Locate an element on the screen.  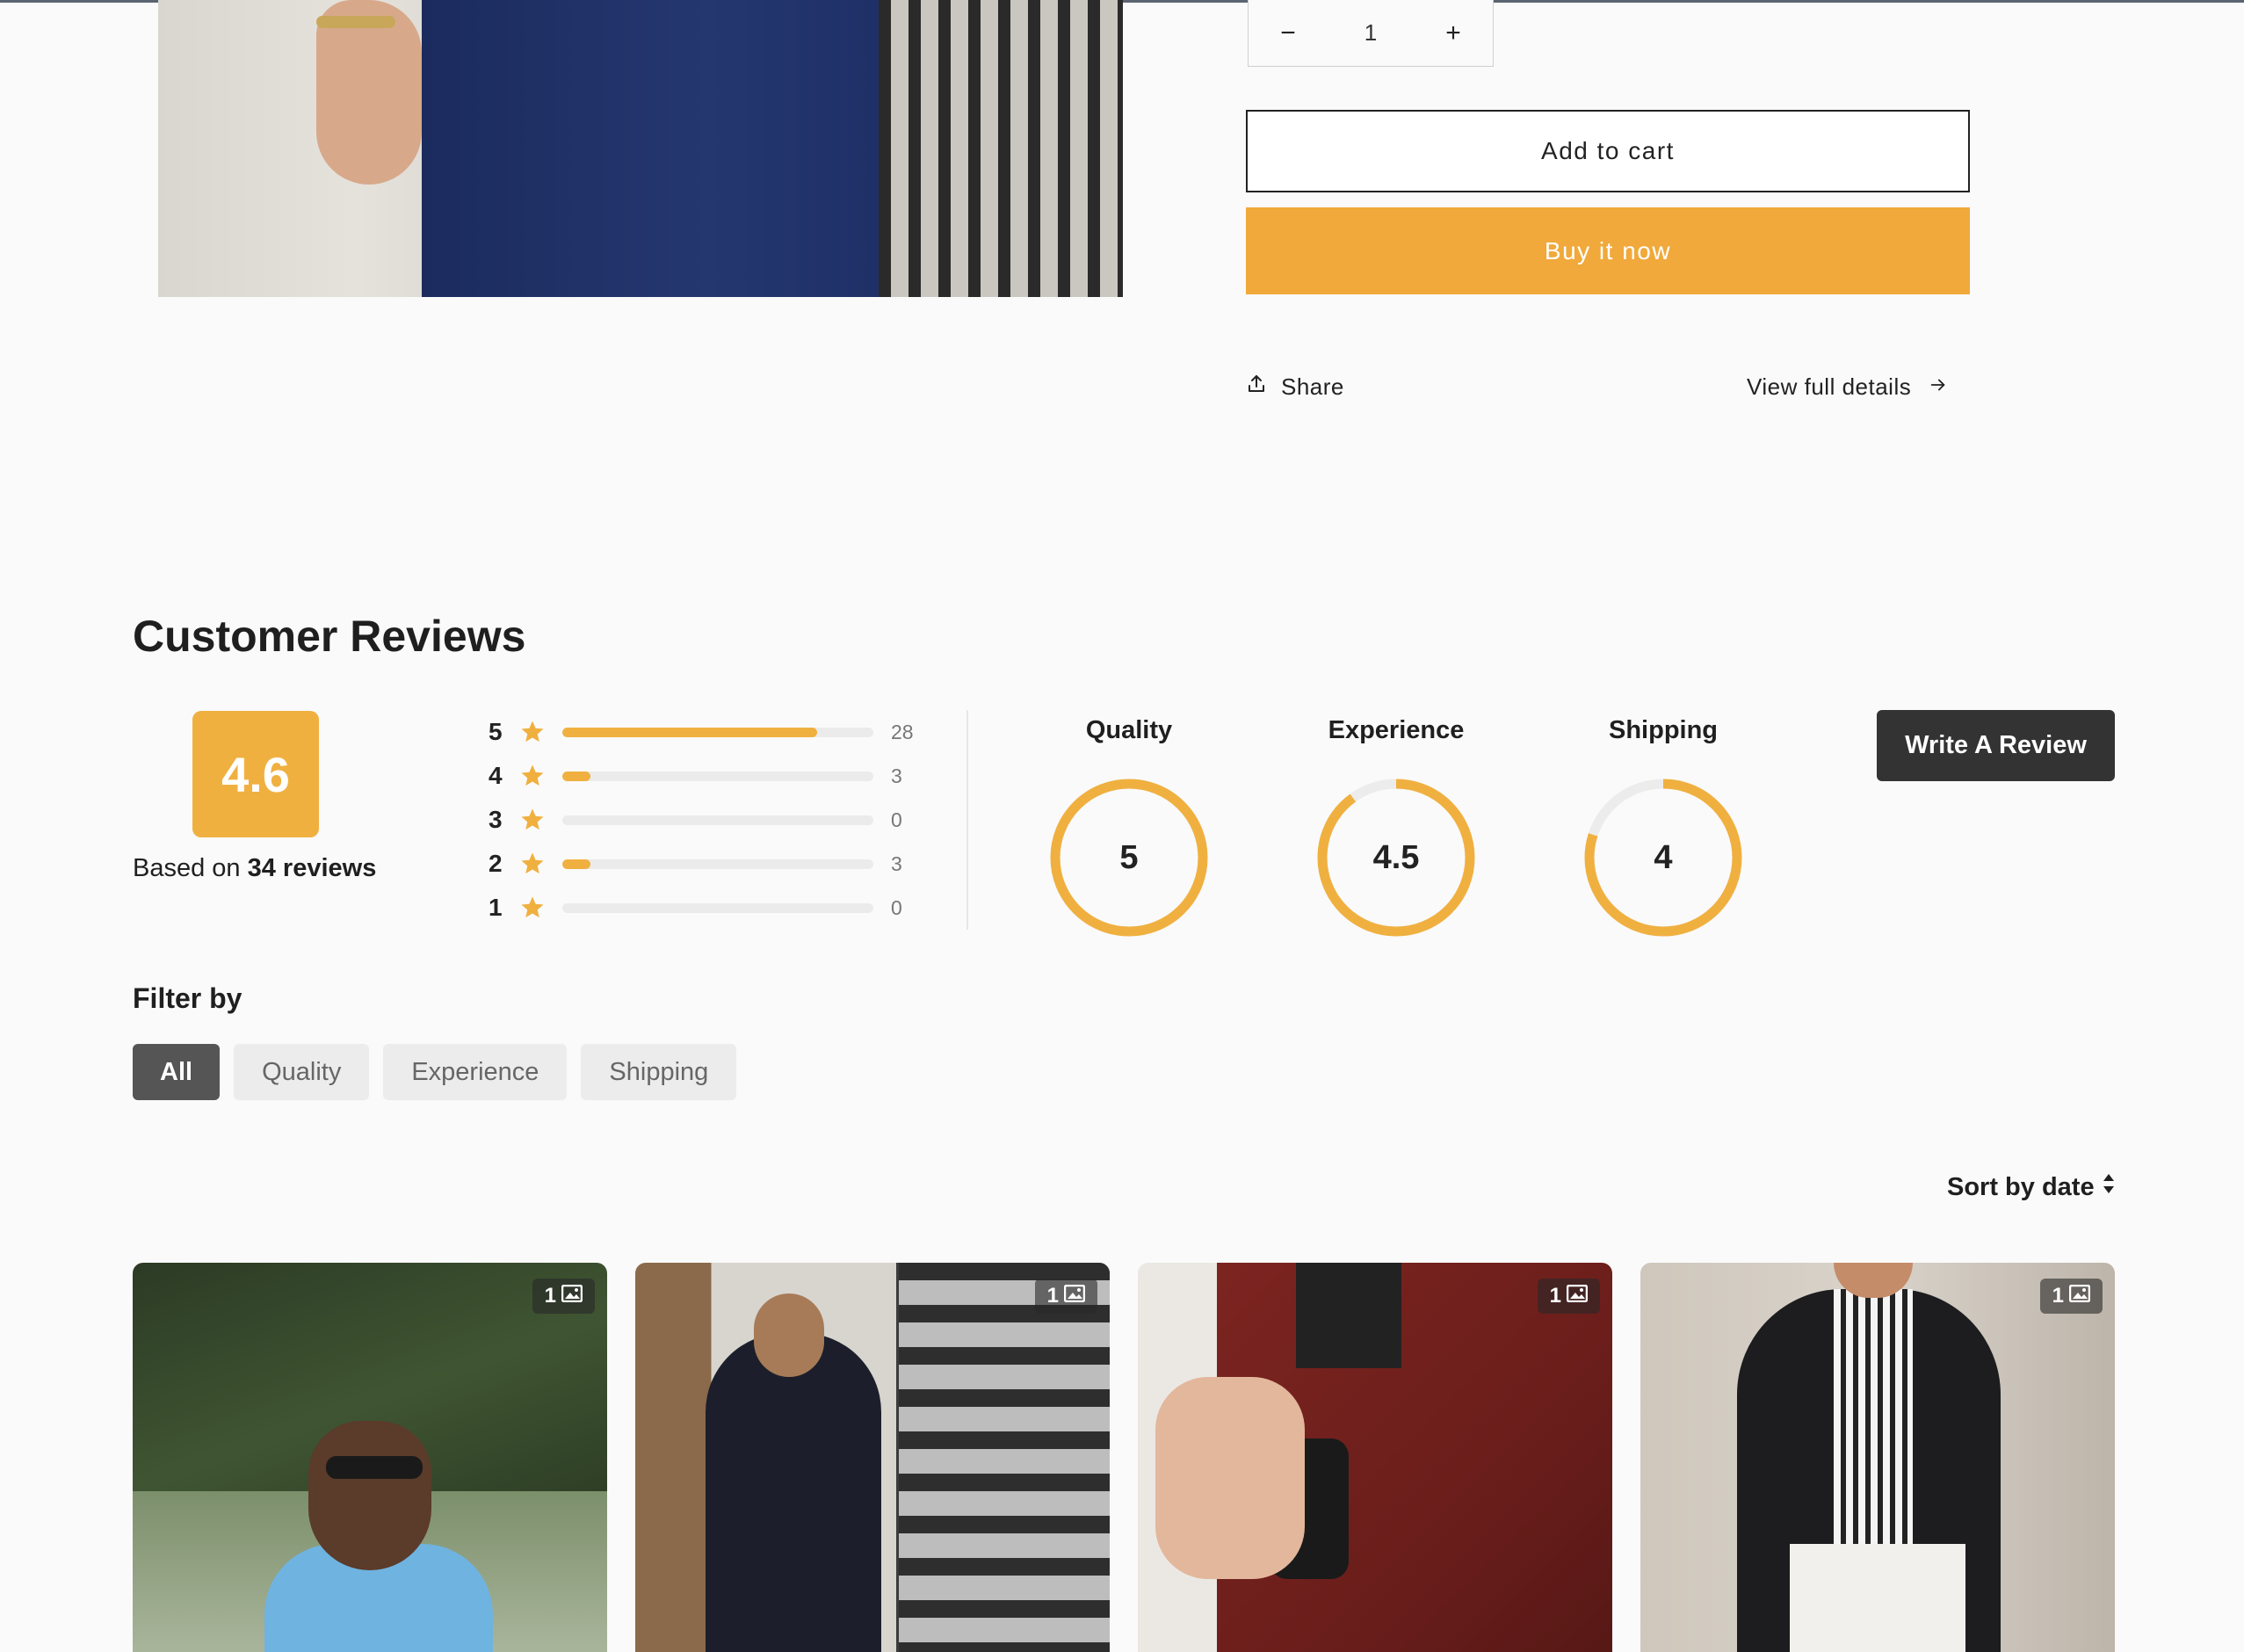
sort-icon is located at coordinates (2109, 1187).